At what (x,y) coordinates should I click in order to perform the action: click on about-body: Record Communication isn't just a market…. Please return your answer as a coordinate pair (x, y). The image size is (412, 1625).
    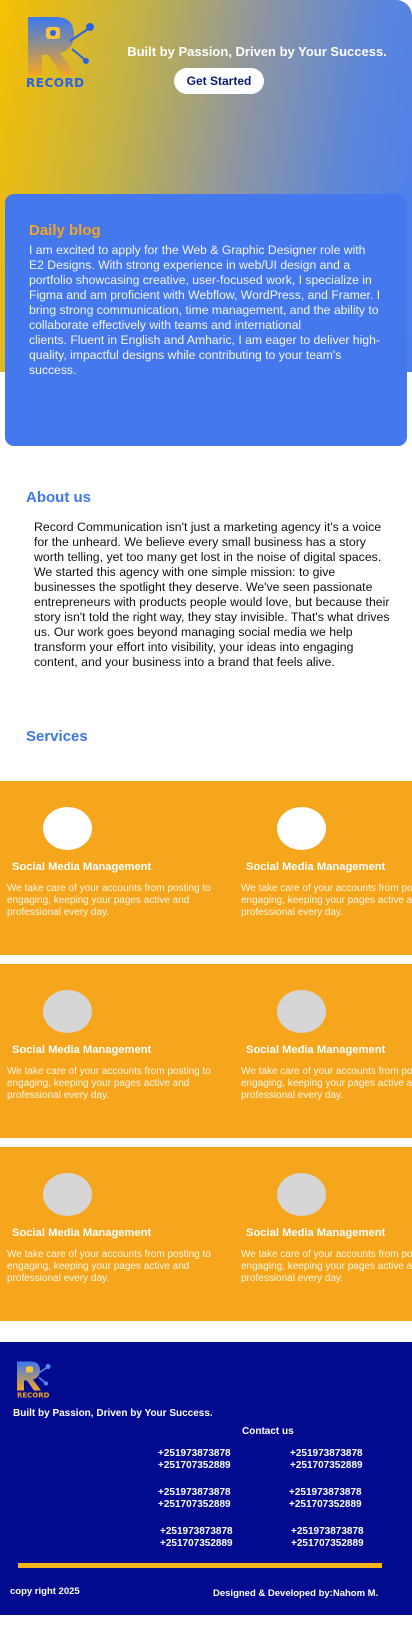
    Looking at the image, I should click on (212, 594).